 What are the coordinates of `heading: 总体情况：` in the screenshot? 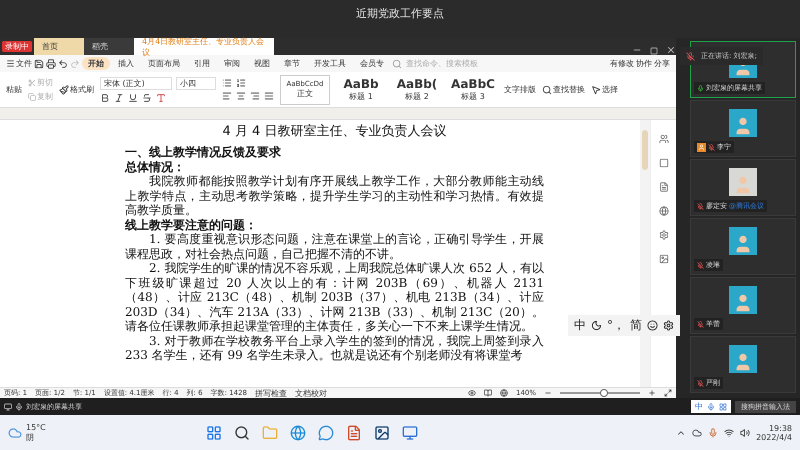 It's located at (155, 167).